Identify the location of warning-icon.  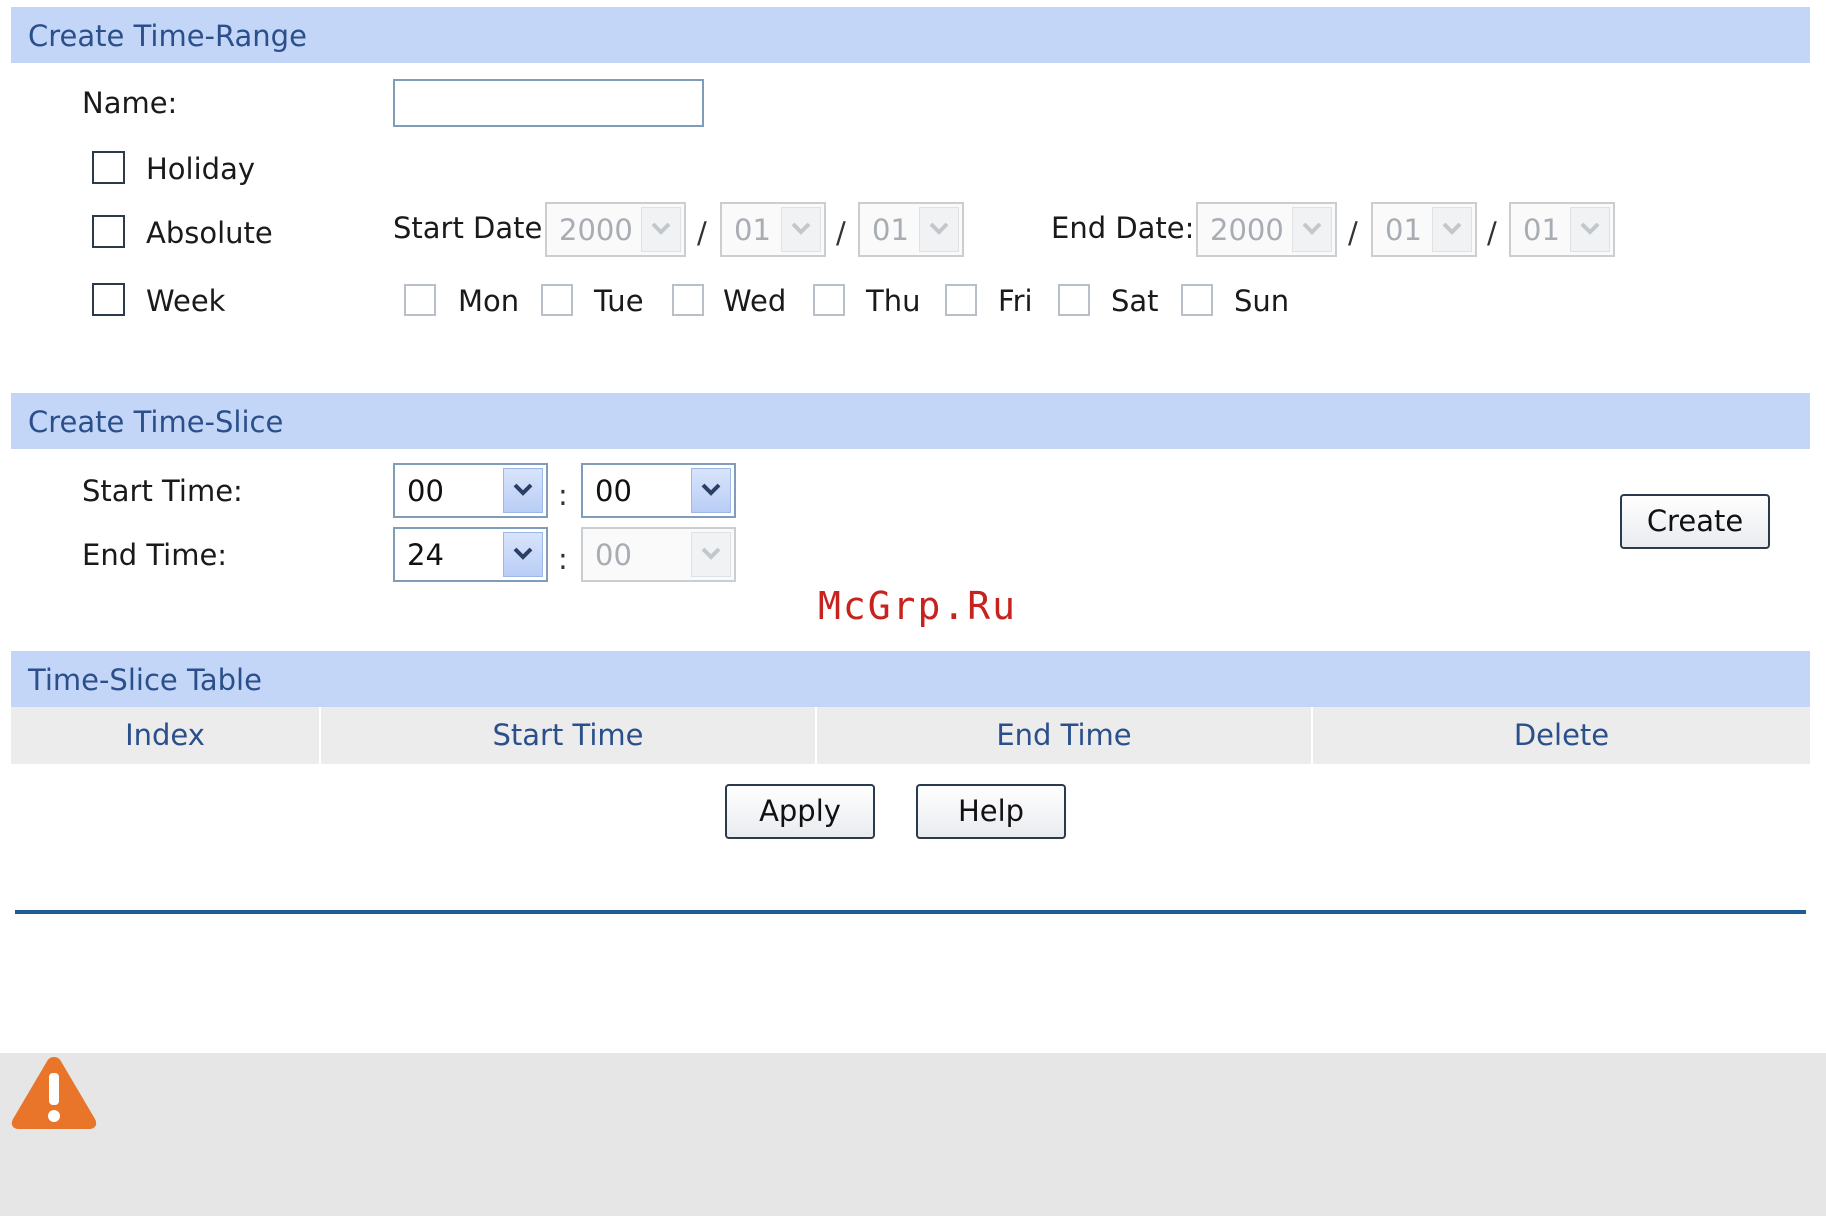
(54, 1094).